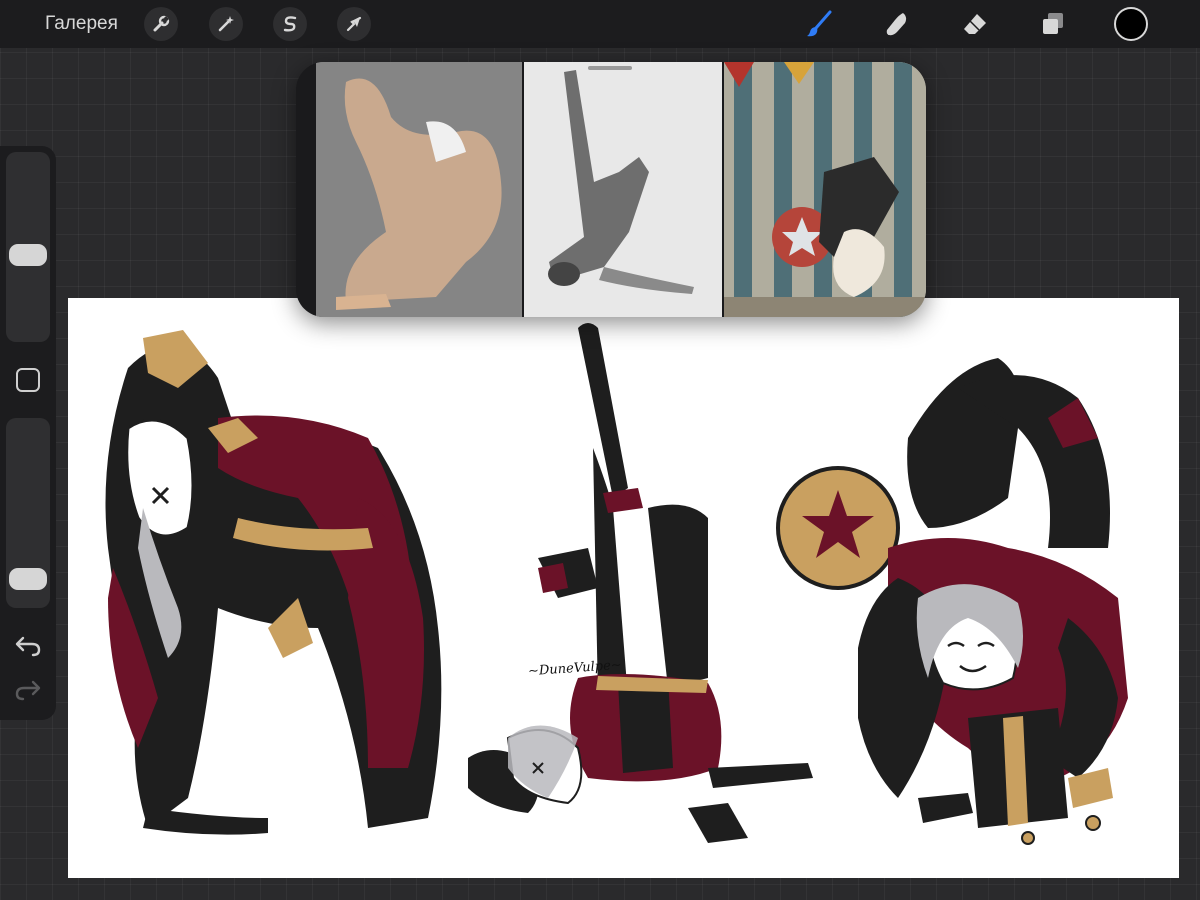  I want to click on selection-button, so click(290, 24).